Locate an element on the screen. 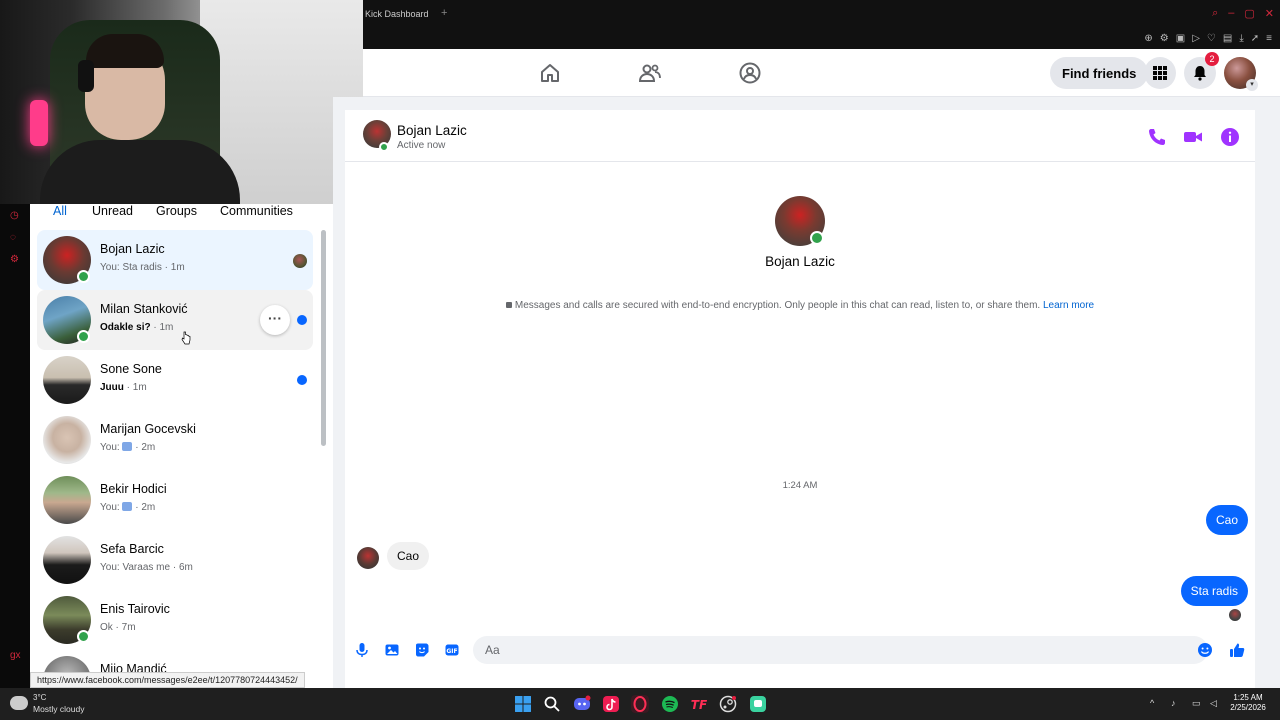  message-bubble-outgoing: Cao is located at coordinates (1226, 520).